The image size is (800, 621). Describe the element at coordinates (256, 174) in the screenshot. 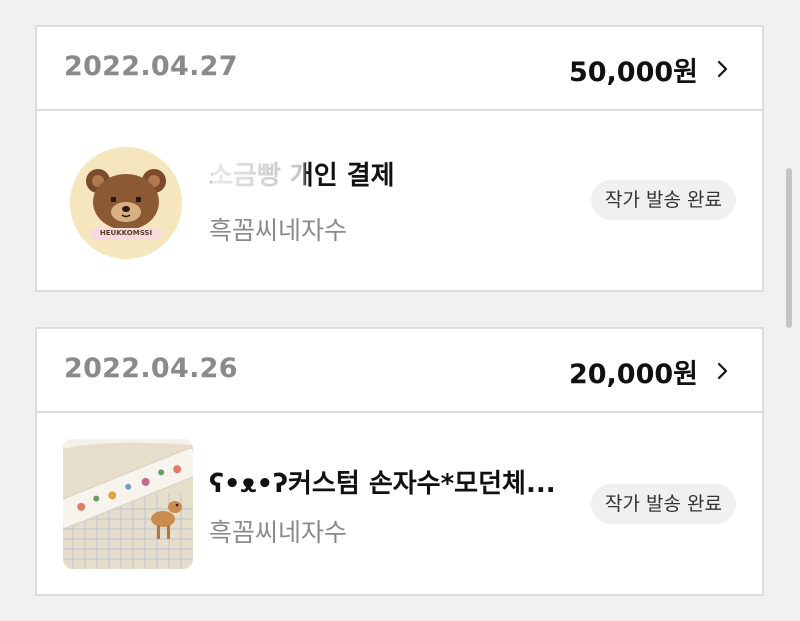

I see `redaction-blur` at that location.